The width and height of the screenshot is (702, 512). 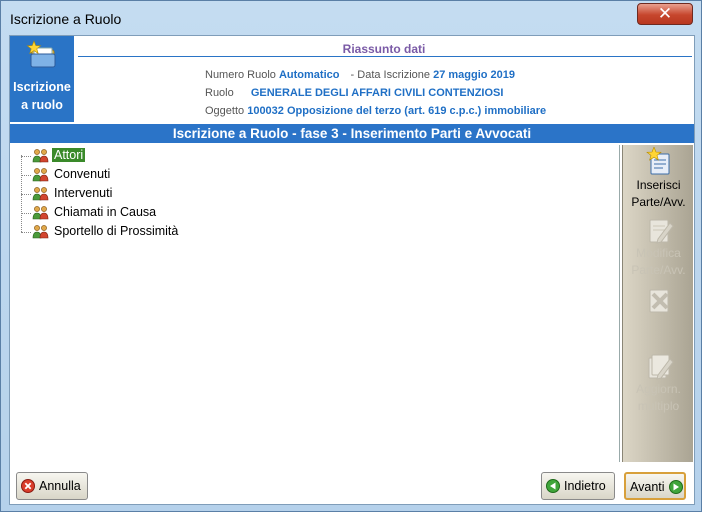 I want to click on aggiorna-label-line1: Aggiorn., so click(x=658, y=389).